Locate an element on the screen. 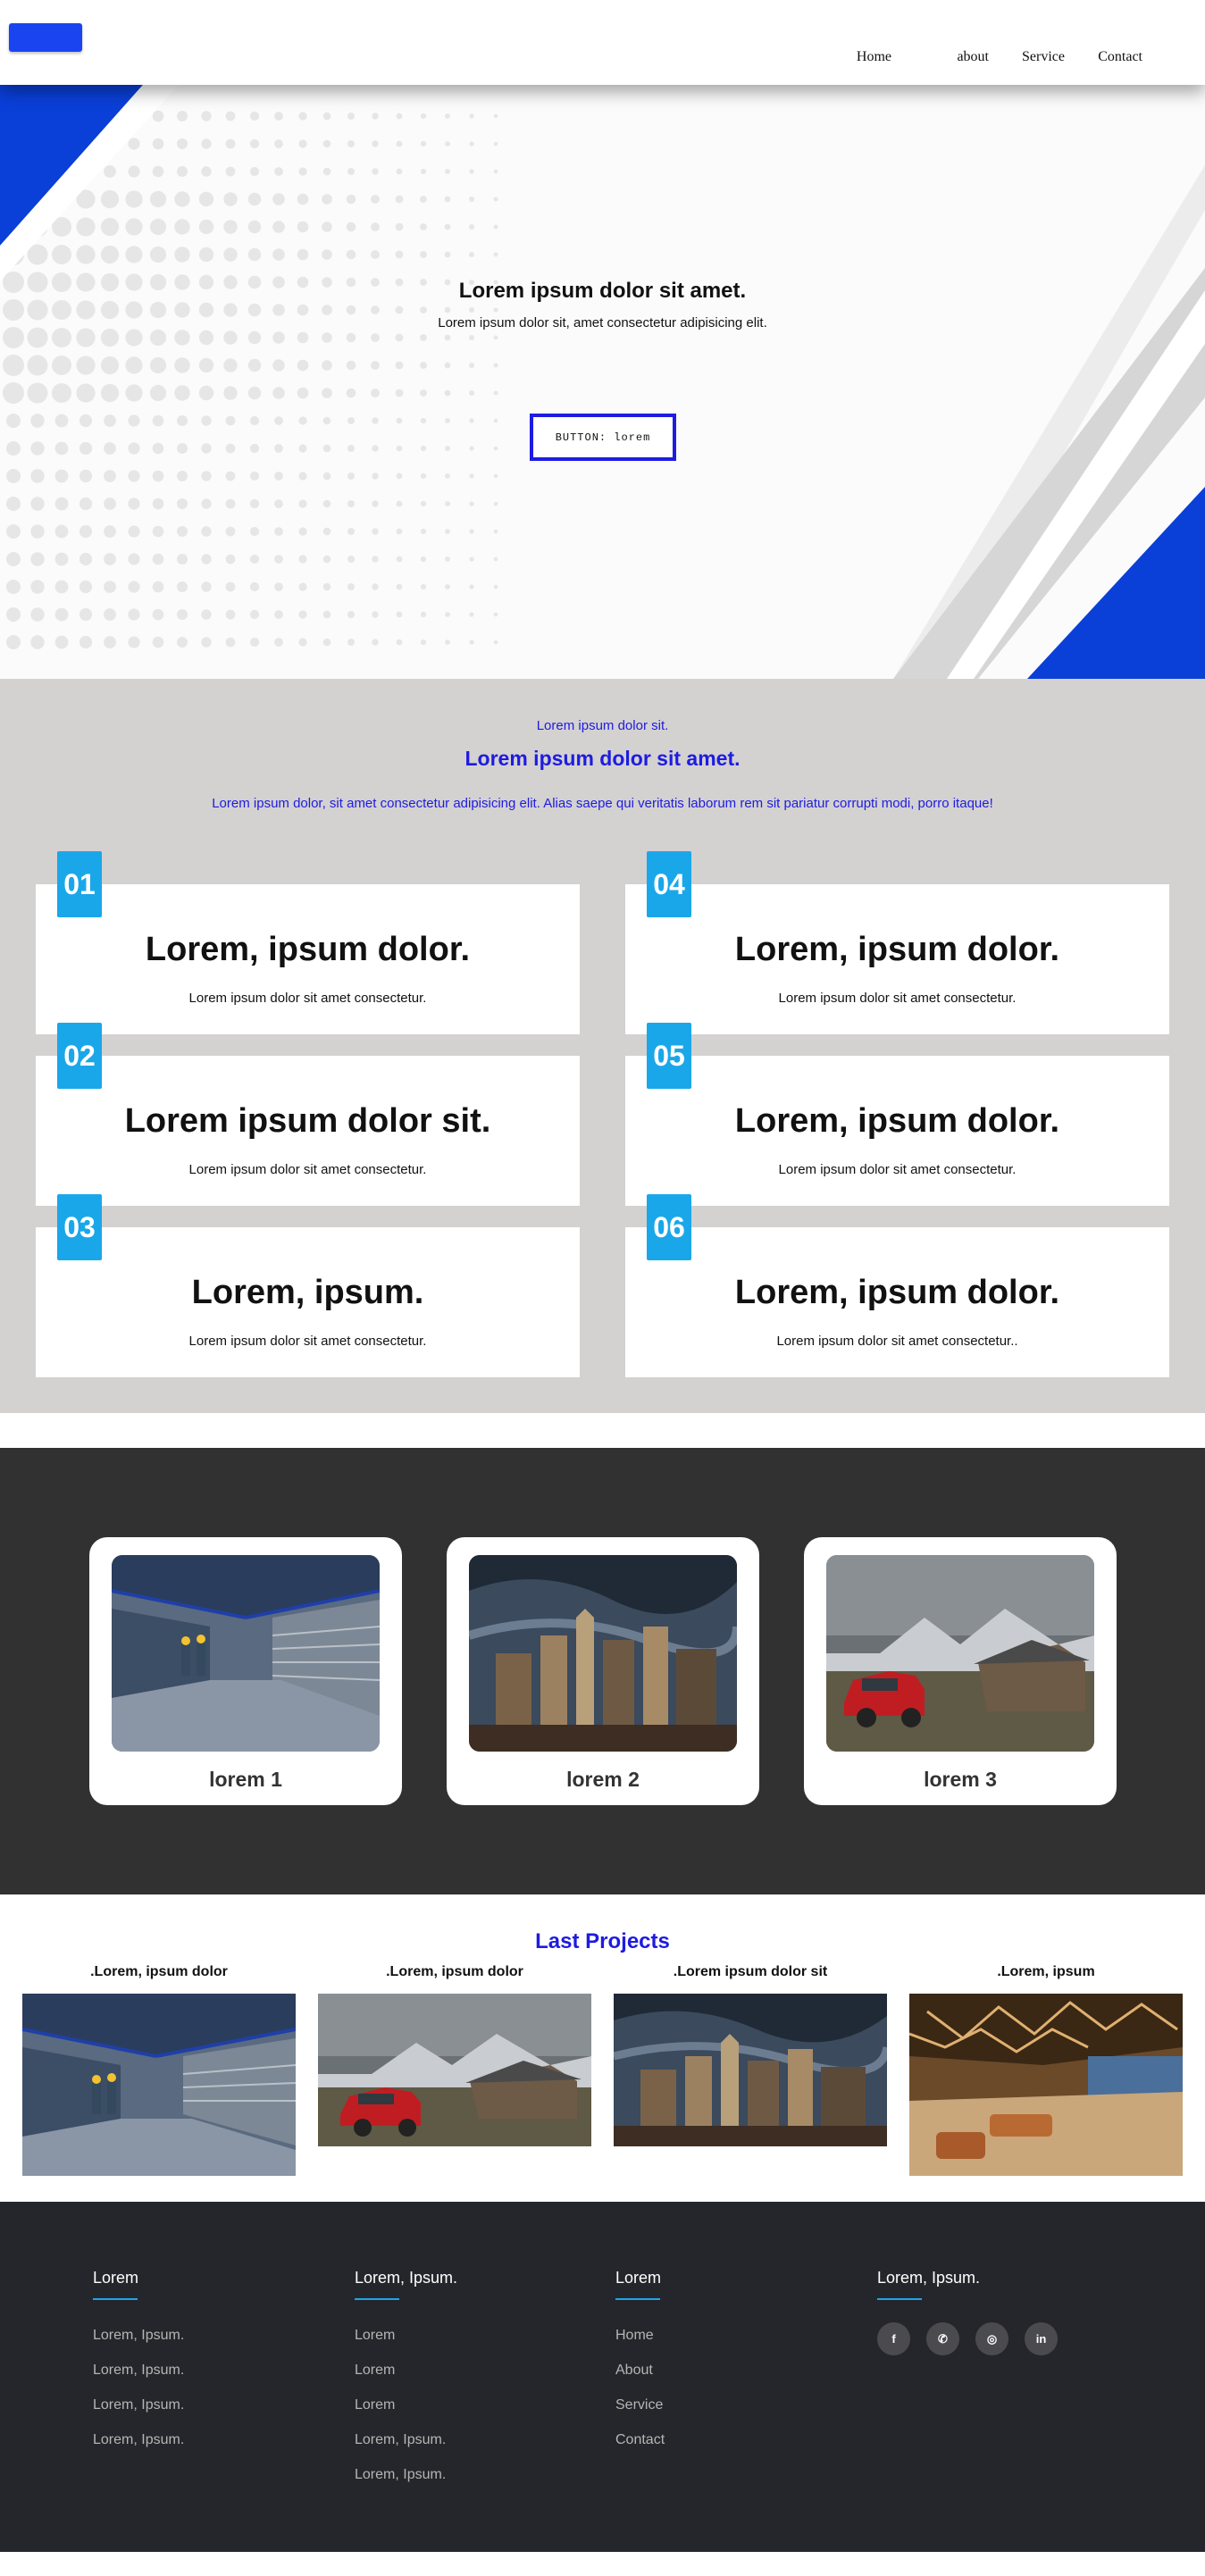 This screenshot has height=2576, width=1205. footer-link-service: Service is located at coordinates (731, 2414).